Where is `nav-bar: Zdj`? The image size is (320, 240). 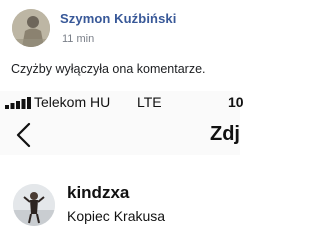
nav-bar: Zdj is located at coordinates (120, 134).